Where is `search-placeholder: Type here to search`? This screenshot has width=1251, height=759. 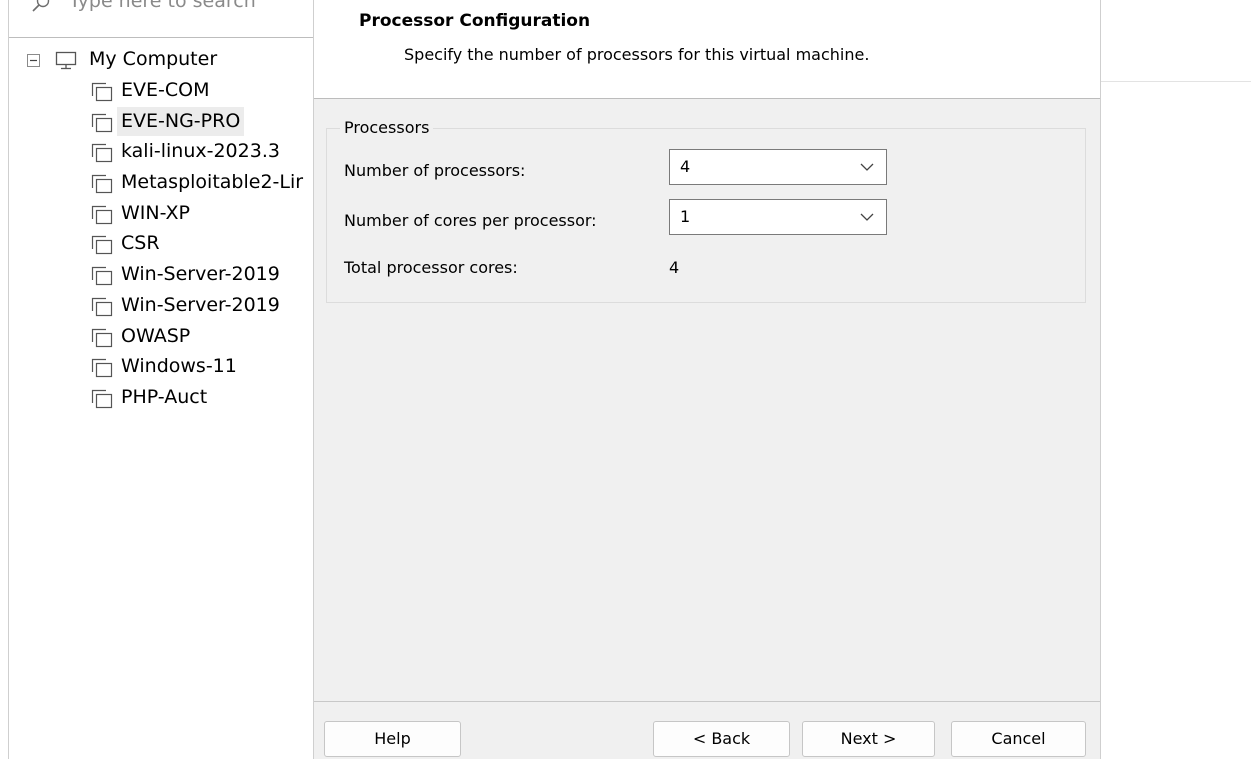 search-placeholder: Type here to search is located at coordinates (162, 6).